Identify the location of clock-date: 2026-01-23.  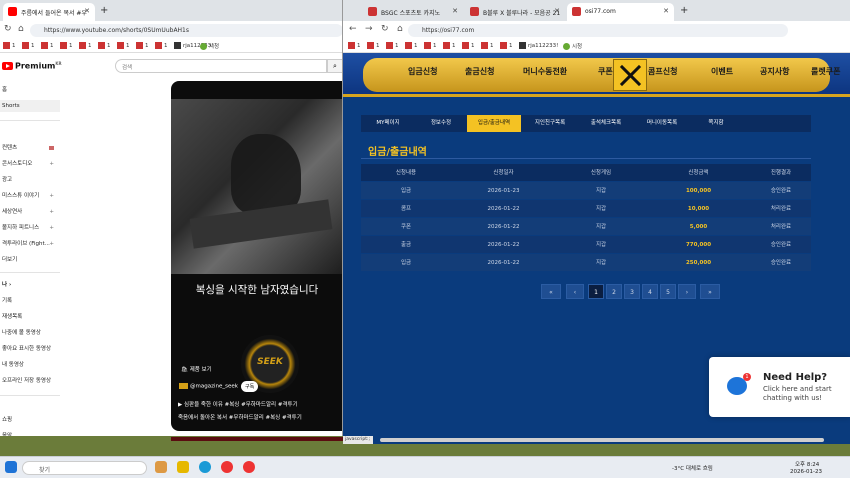
(806, 472).